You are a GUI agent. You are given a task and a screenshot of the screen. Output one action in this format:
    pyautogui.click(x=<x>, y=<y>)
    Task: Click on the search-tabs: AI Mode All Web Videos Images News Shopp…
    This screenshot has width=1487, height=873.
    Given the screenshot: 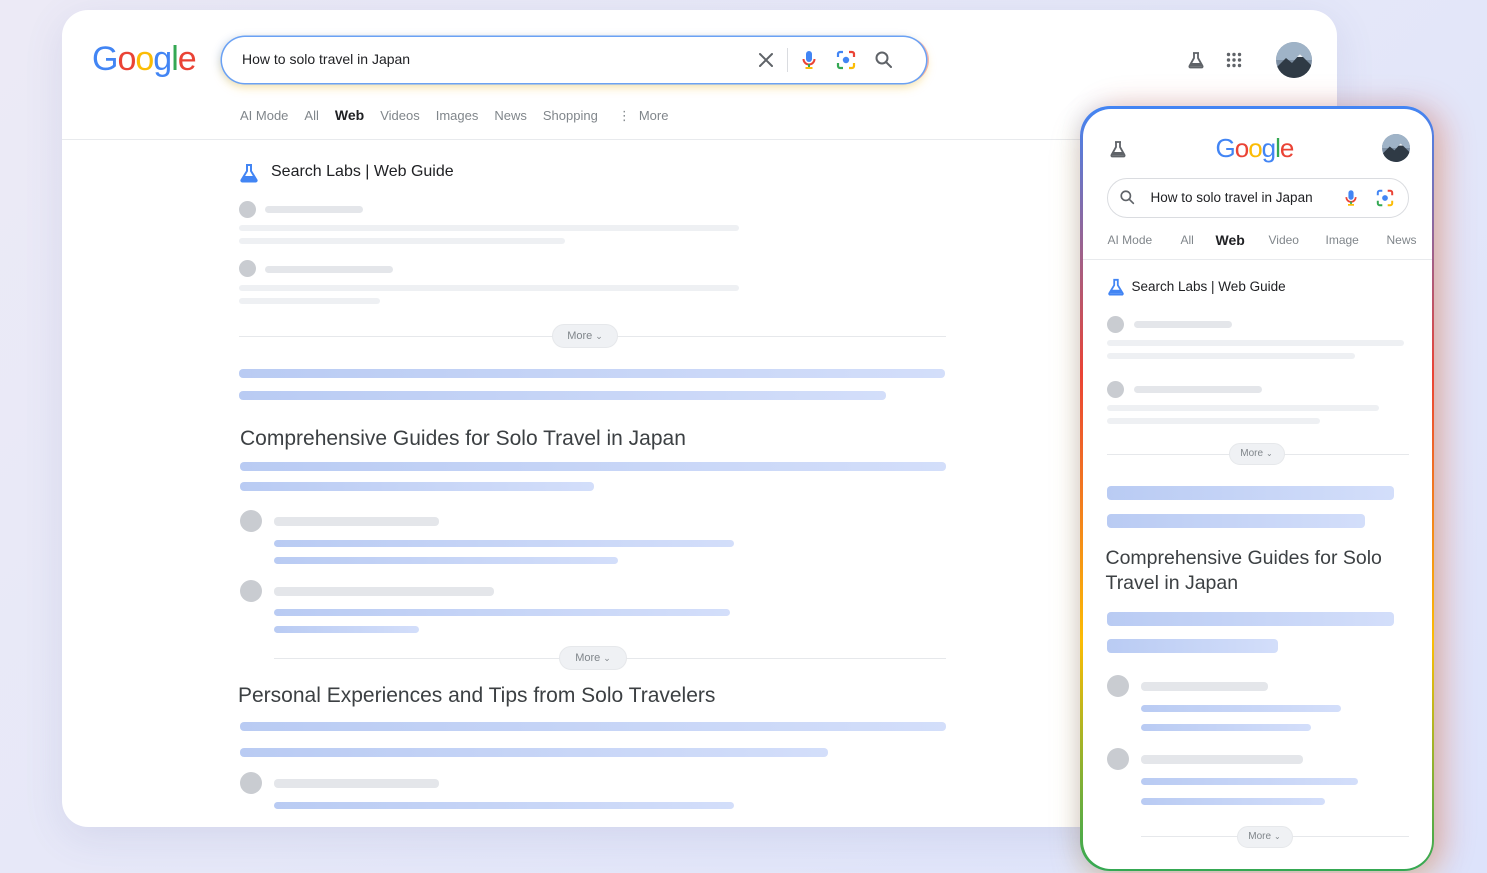 What is the action you would take?
    pyautogui.click(x=462, y=115)
    